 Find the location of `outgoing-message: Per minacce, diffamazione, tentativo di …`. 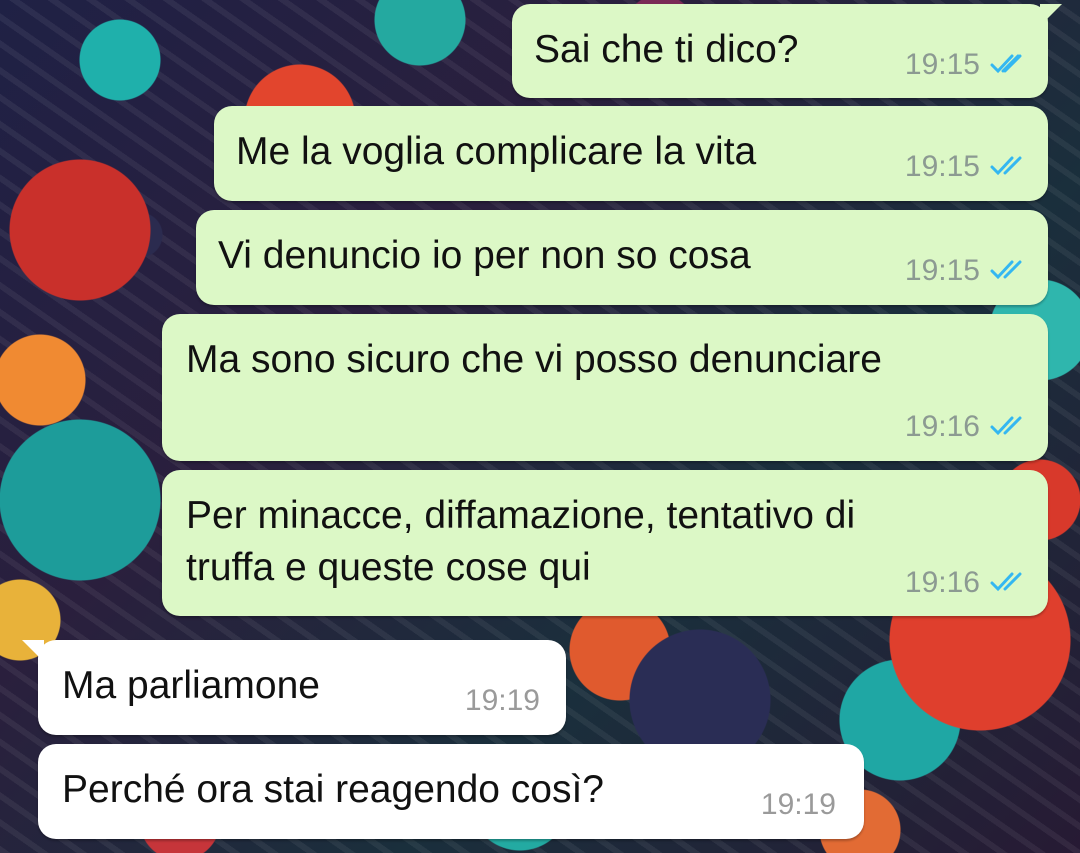

outgoing-message: Per minacce, diffamazione, tentativo di … is located at coordinates (605, 543).